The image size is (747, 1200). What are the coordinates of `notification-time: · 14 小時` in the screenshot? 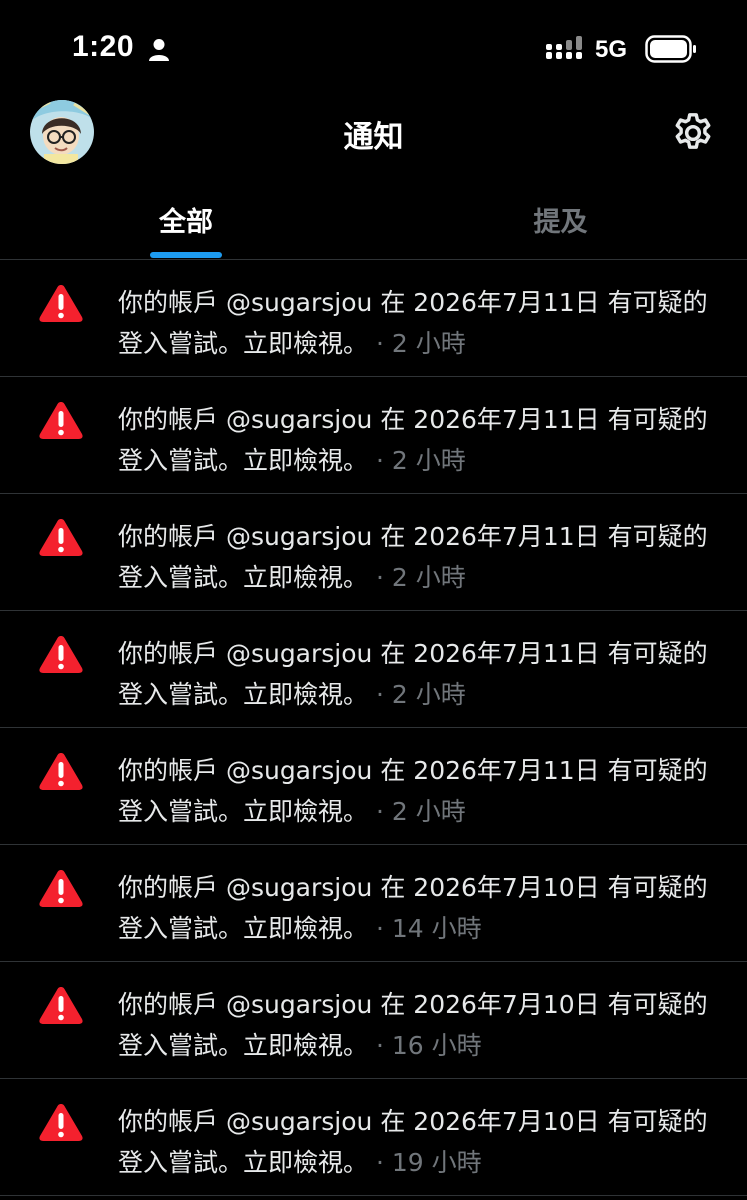 It's located at (428, 928).